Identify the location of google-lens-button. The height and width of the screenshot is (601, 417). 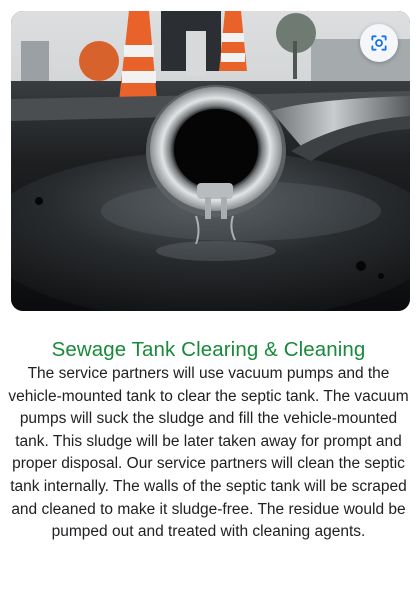
(379, 43).